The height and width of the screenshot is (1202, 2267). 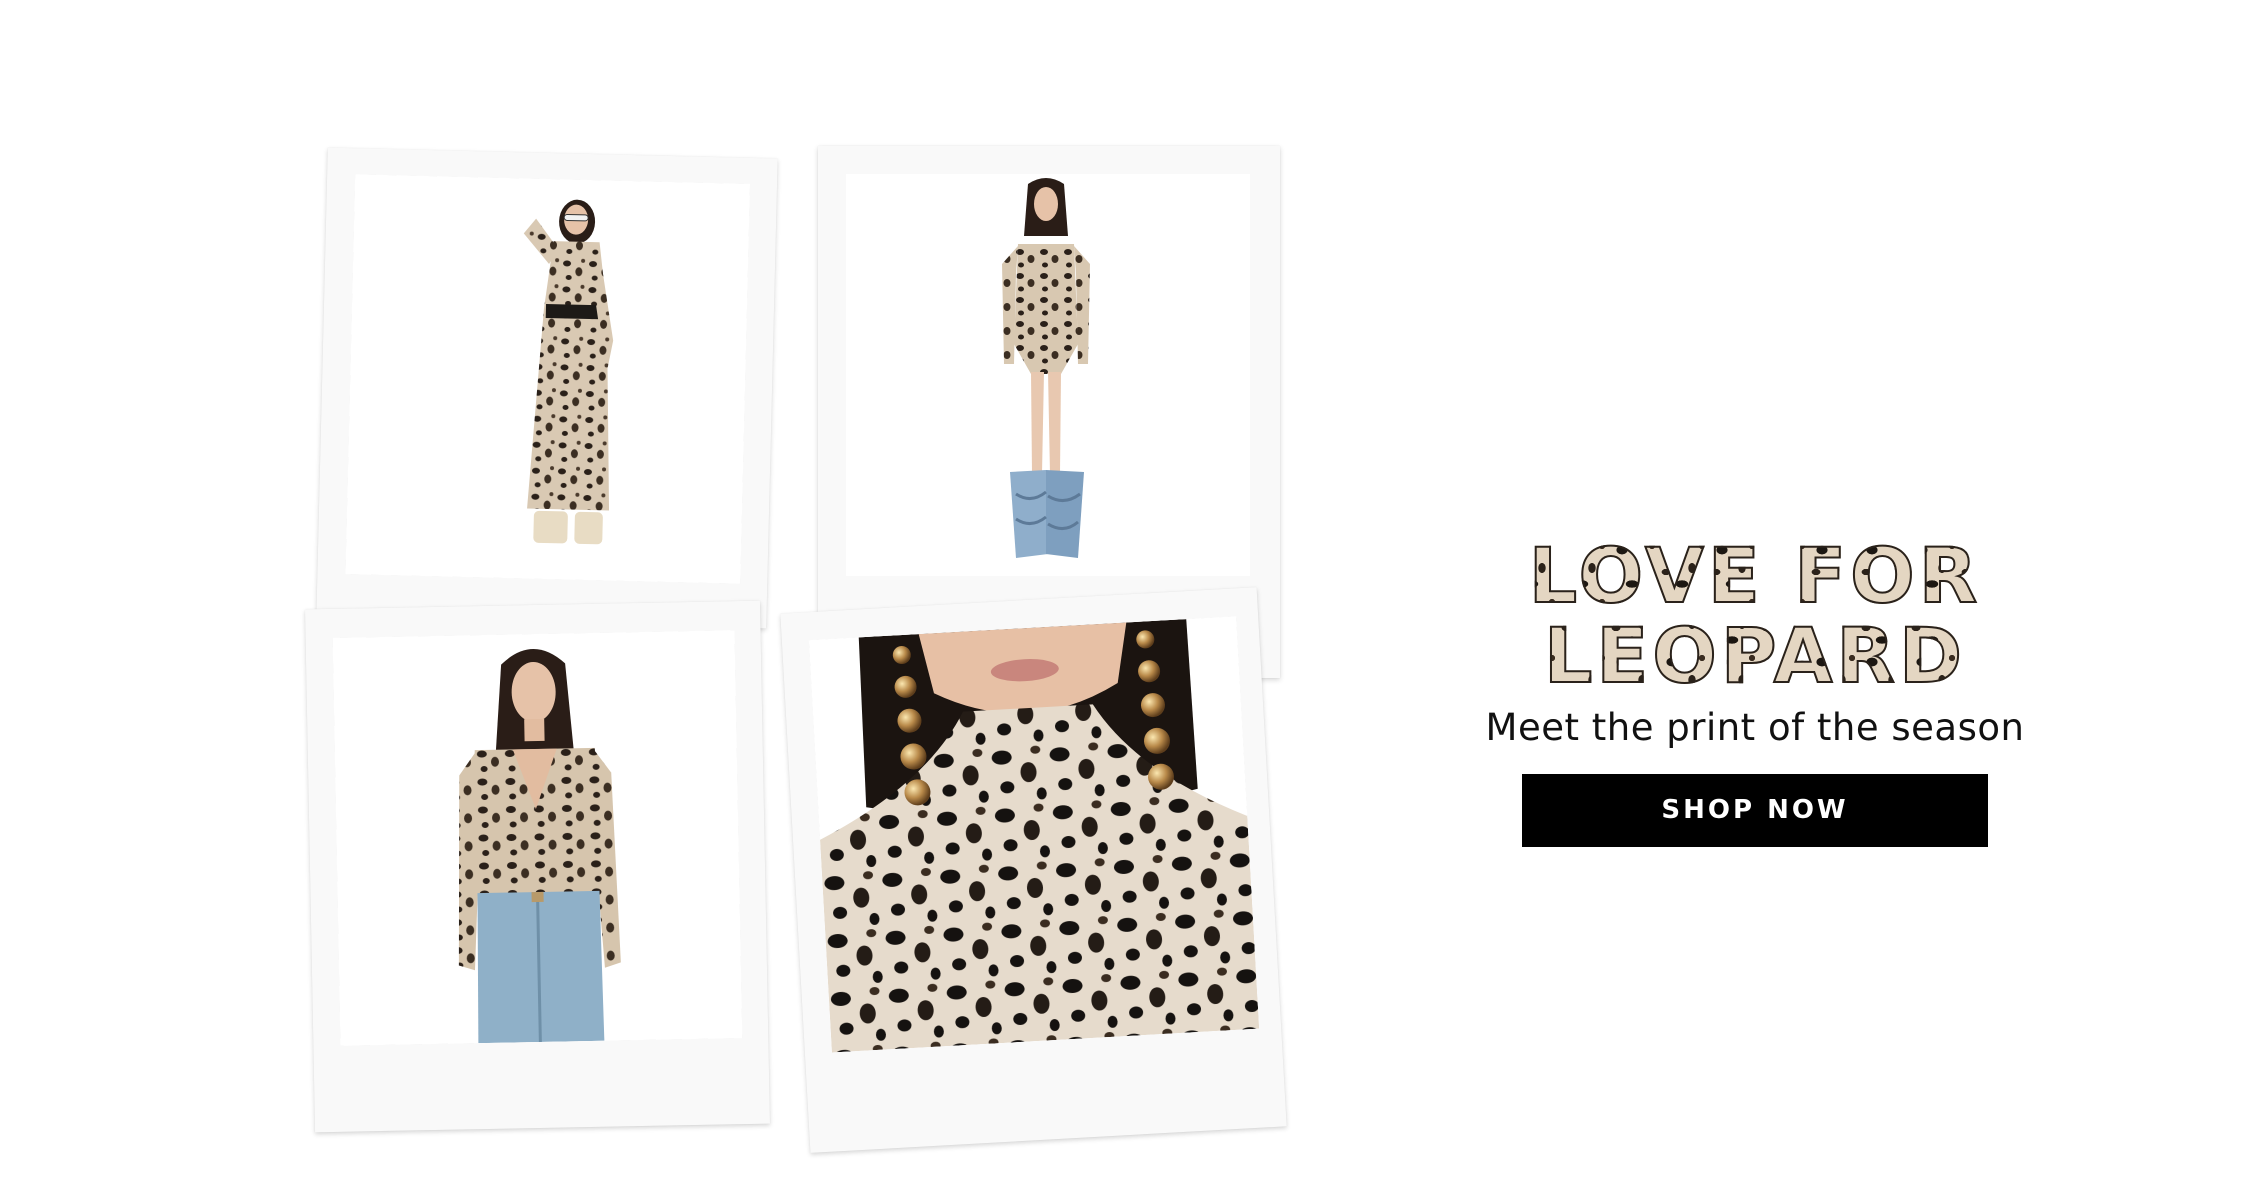 What do you see at coordinates (548, 379) in the screenshot?
I see `photo-leopard-maxi-dress` at bounding box center [548, 379].